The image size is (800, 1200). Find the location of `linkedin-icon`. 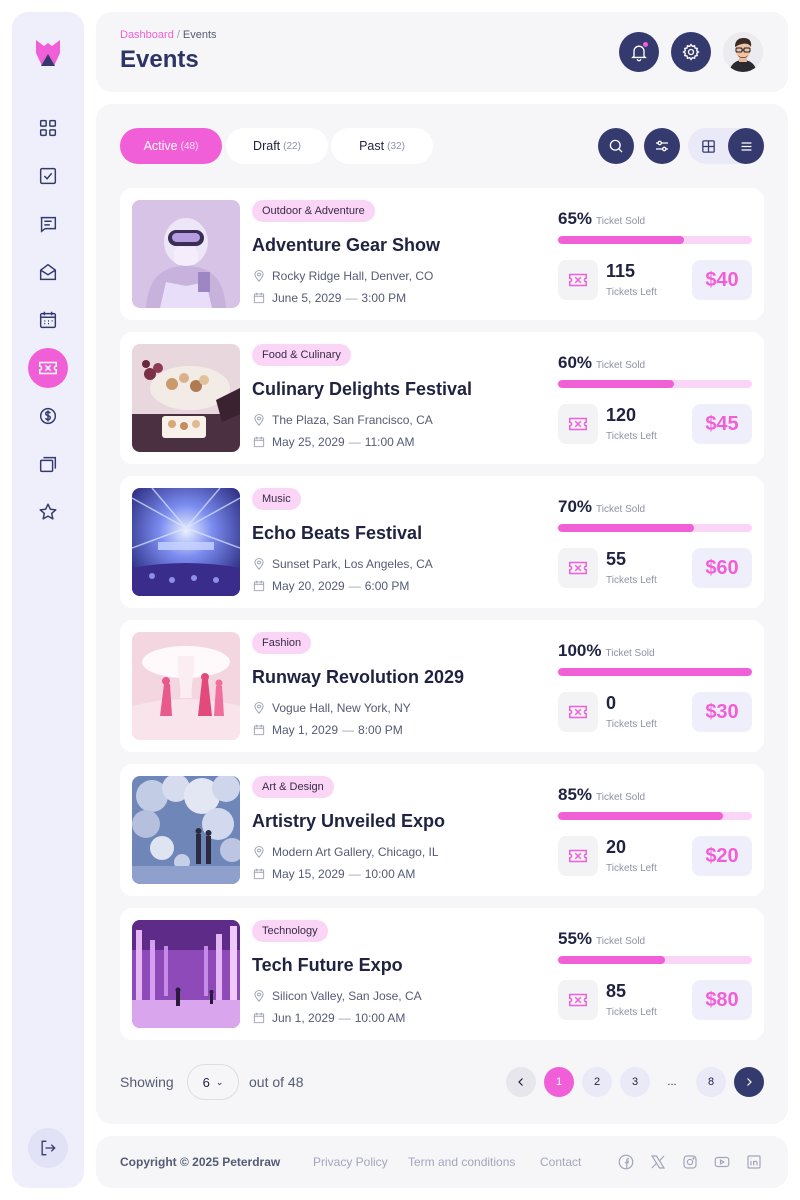

linkedin-icon is located at coordinates (754, 1162).